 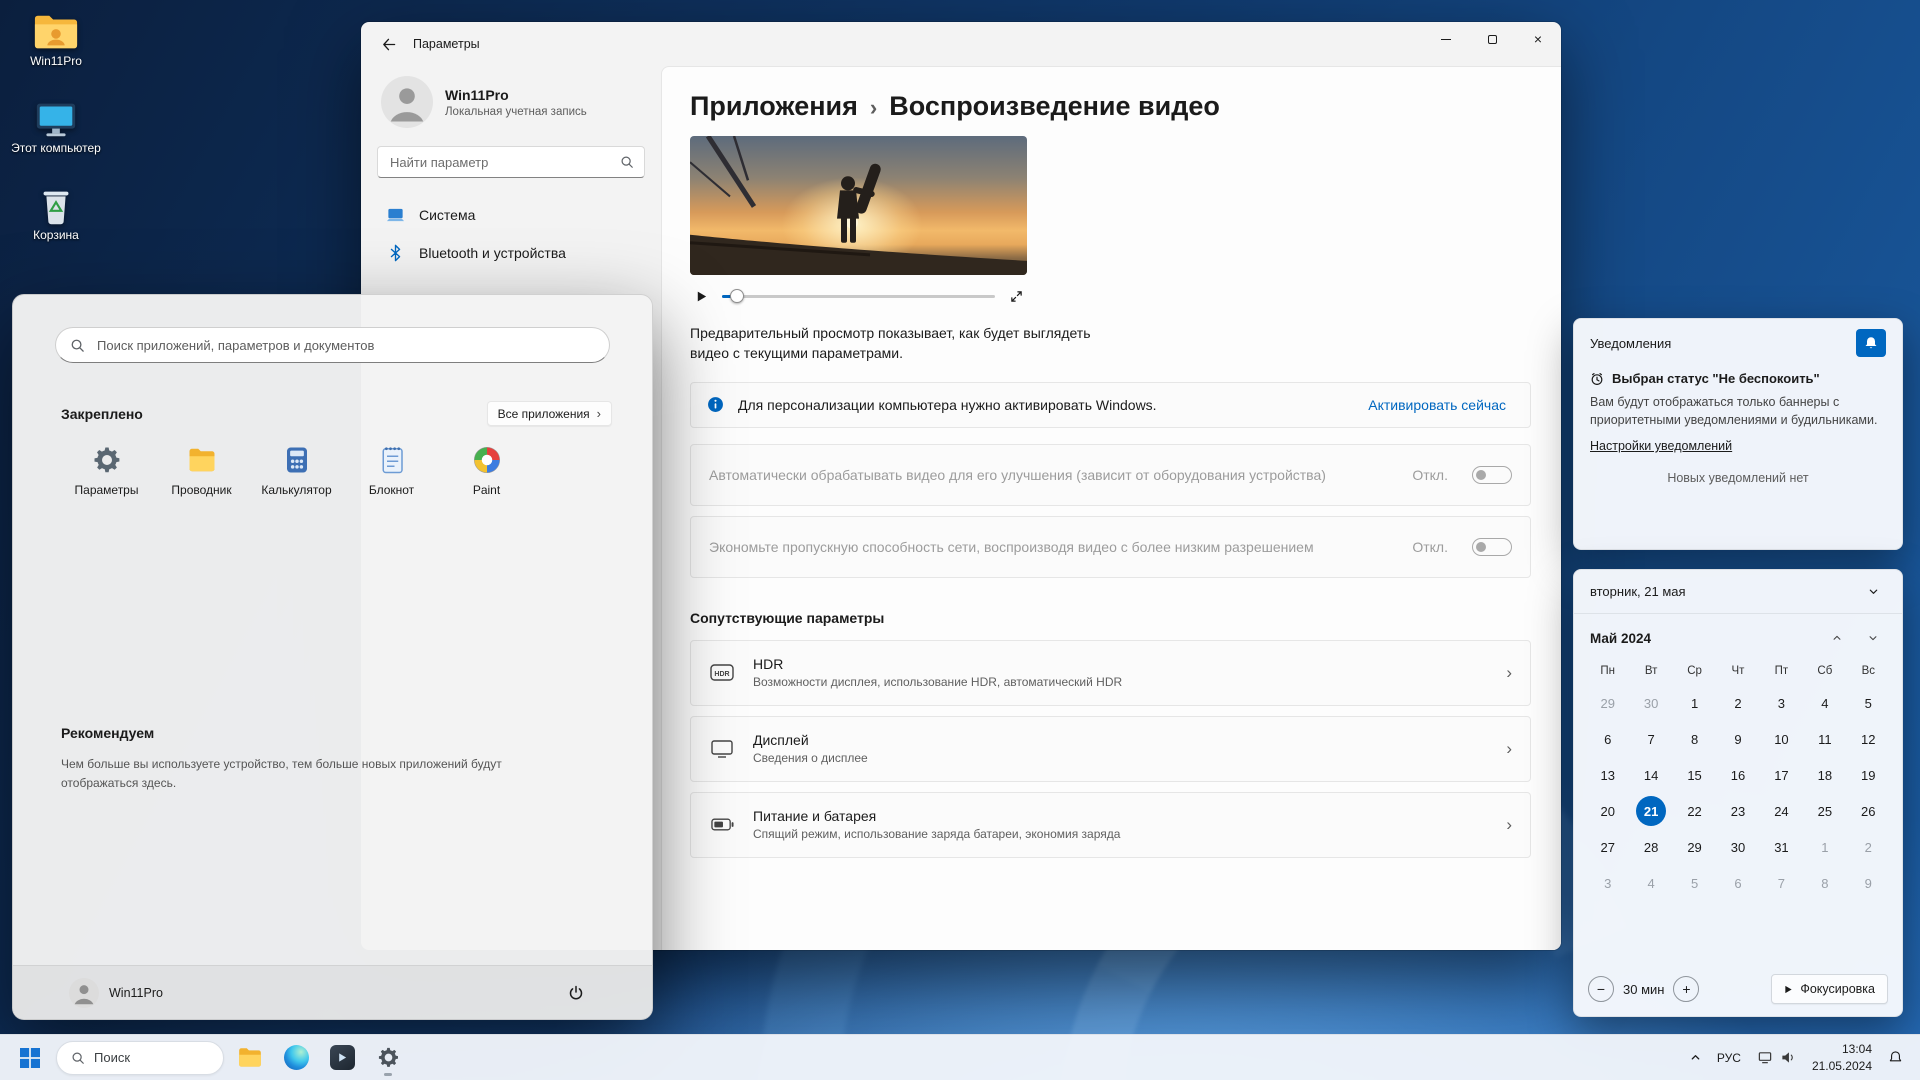 I want to click on start-menu-footer: Win11Pro, so click(x=332, y=992).